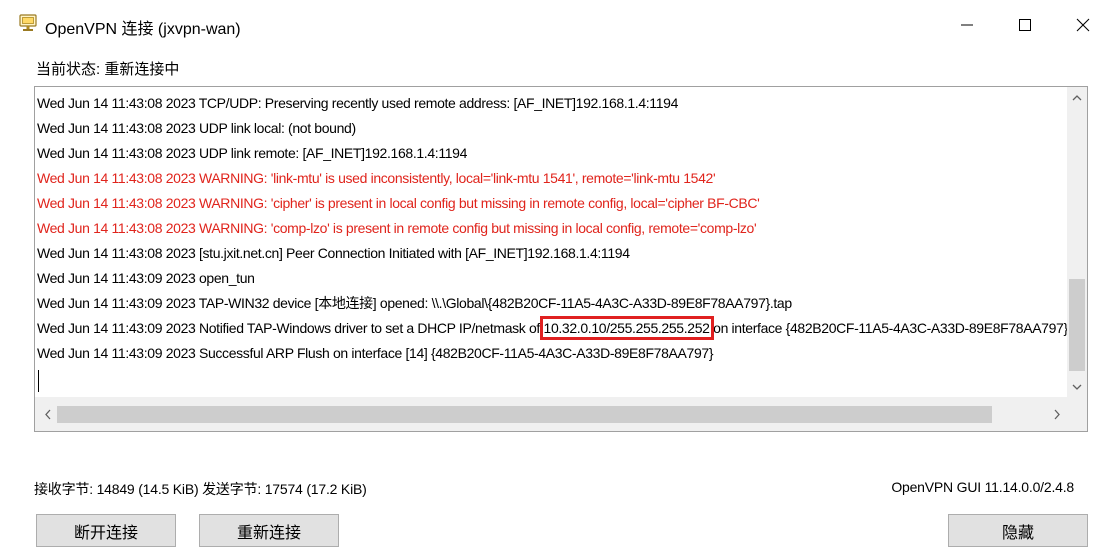  I want to click on gui-version: OpenVPN GUI 11.14.0.0/2.4.8, so click(982, 487).